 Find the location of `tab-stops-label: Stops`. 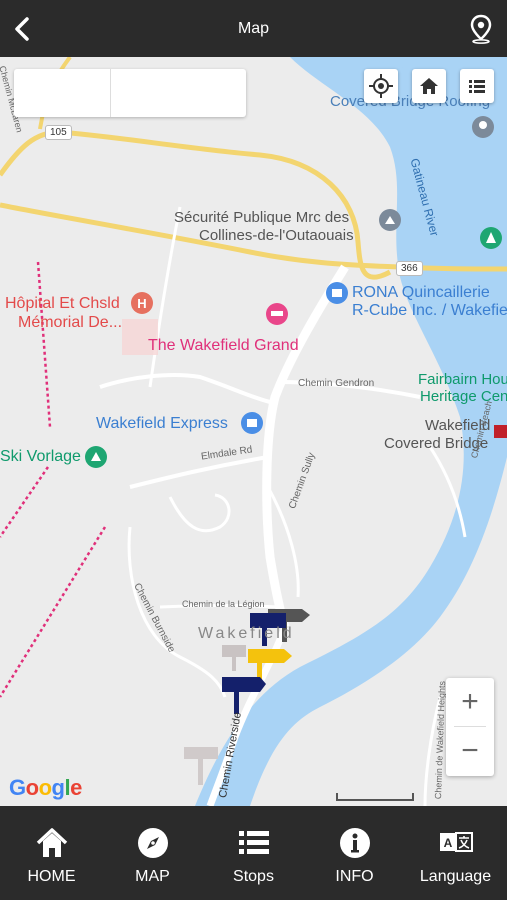

tab-stops-label: Stops is located at coordinates (253, 876).